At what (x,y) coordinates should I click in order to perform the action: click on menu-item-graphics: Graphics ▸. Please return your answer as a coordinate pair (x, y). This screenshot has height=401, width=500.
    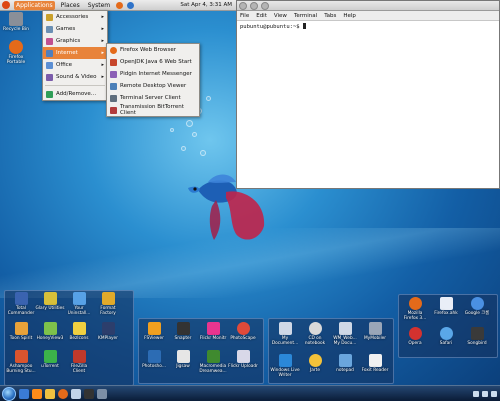
    Looking at the image, I should click on (75, 41).